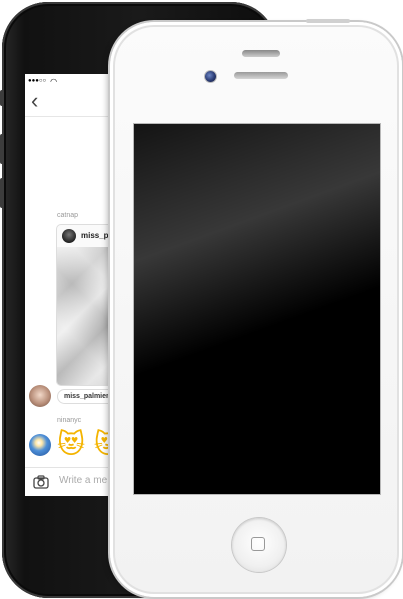 Image resolution: width=403 pixels, height=599 pixels. What do you see at coordinates (69, 236) in the screenshot?
I see `post-avatar` at bounding box center [69, 236].